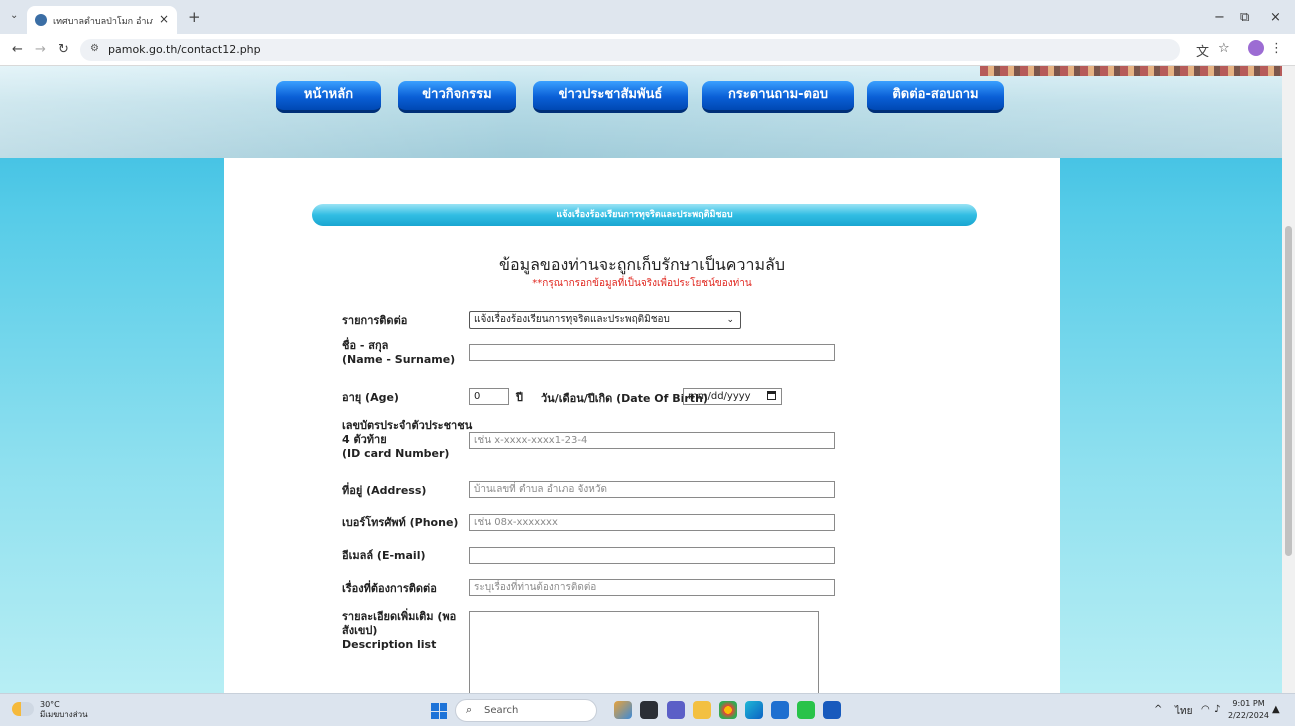 The height and width of the screenshot is (726, 1295). Describe the element at coordinates (375, 320) in the screenshot. I see `contact-type-label: รายการติดต่อ` at that location.